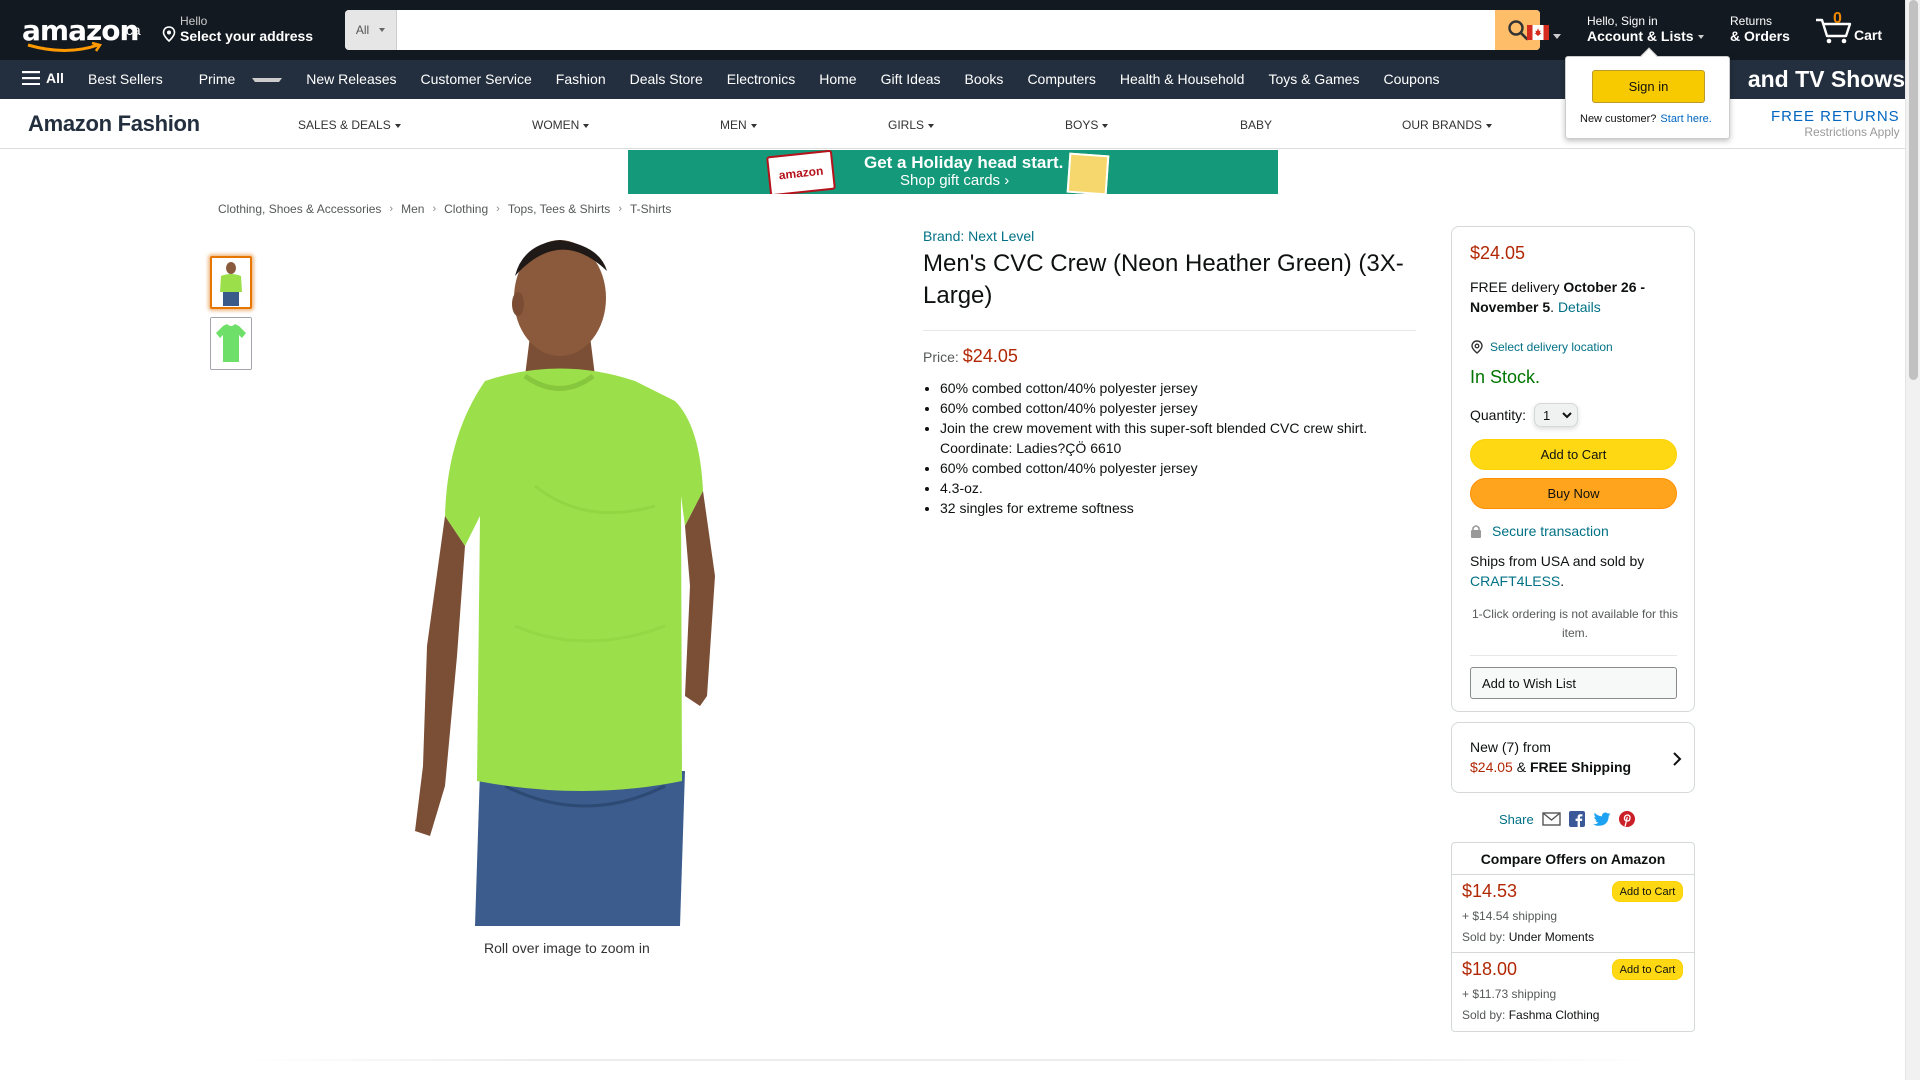  I want to click on amazon-fashion-logo: Amazon Fashion, so click(114, 124).